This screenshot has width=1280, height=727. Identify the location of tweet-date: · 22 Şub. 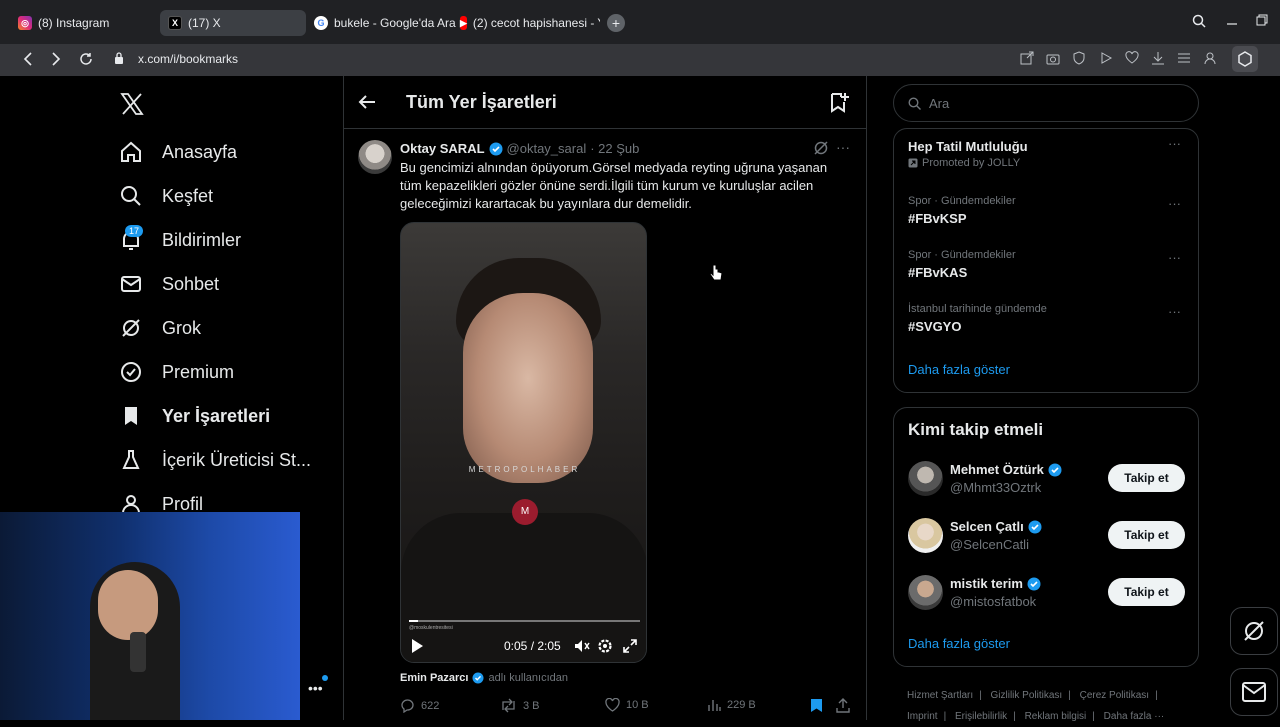
(614, 148).